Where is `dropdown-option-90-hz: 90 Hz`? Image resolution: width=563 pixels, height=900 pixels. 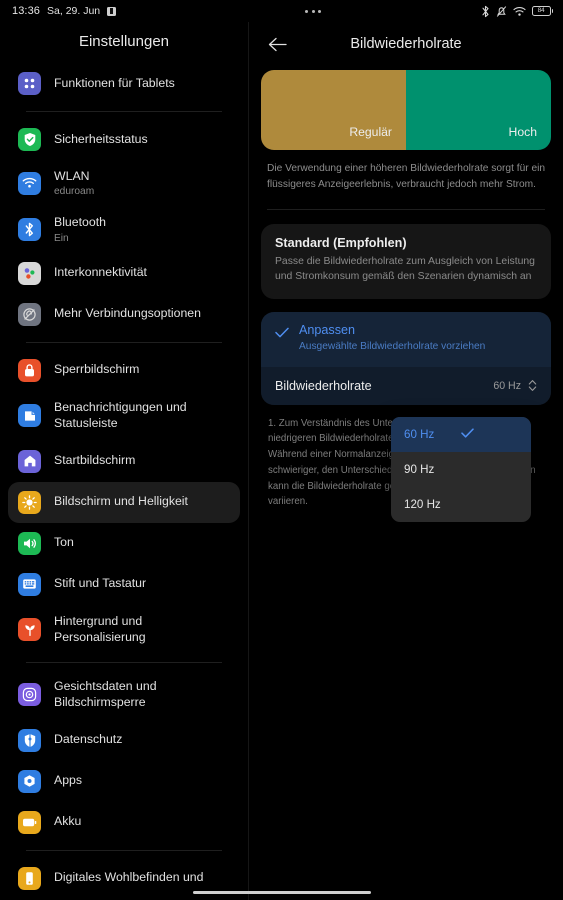
dropdown-option-90-hz: 90 Hz is located at coordinates (461, 469).